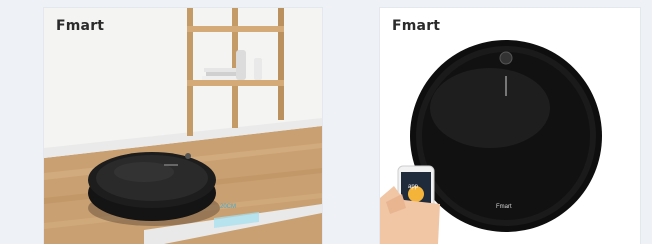  What do you see at coordinates (228, 207) in the screenshot?
I see `floor-height-mark: 20CM` at bounding box center [228, 207].